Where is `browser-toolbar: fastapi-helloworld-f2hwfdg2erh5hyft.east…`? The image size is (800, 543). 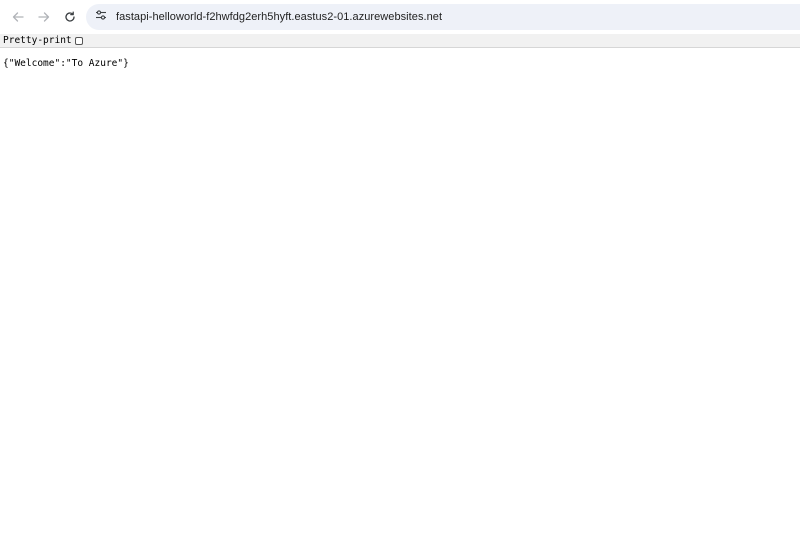
browser-toolbar: fastapi-helloworld-f2hwfdg2erh5hyft.east… is located at coordinates (400, 17).